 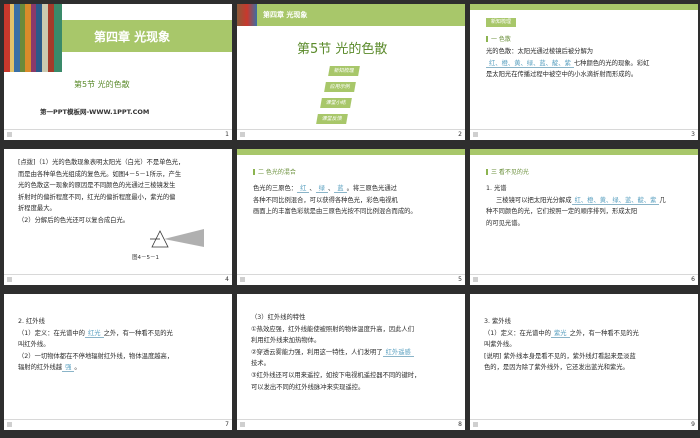 I want to click on slide-thumbnail-2: 第四章 光现象 第5节 光的色散 新知梳理 应用示例 课堂小结 课堂反馈 2, so click(x=351, y=72).